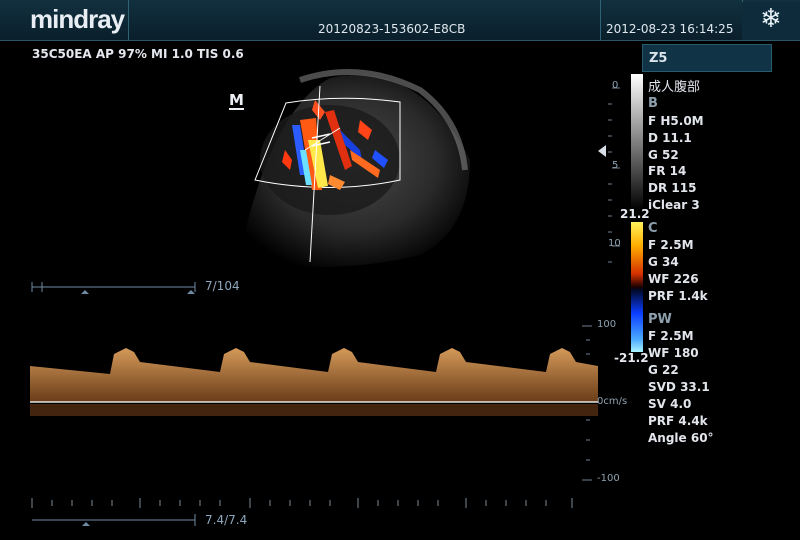 Image resolution: width=800 pixels, height=540 pixels. I want to click on depth-label: 0, so click(615, 85).